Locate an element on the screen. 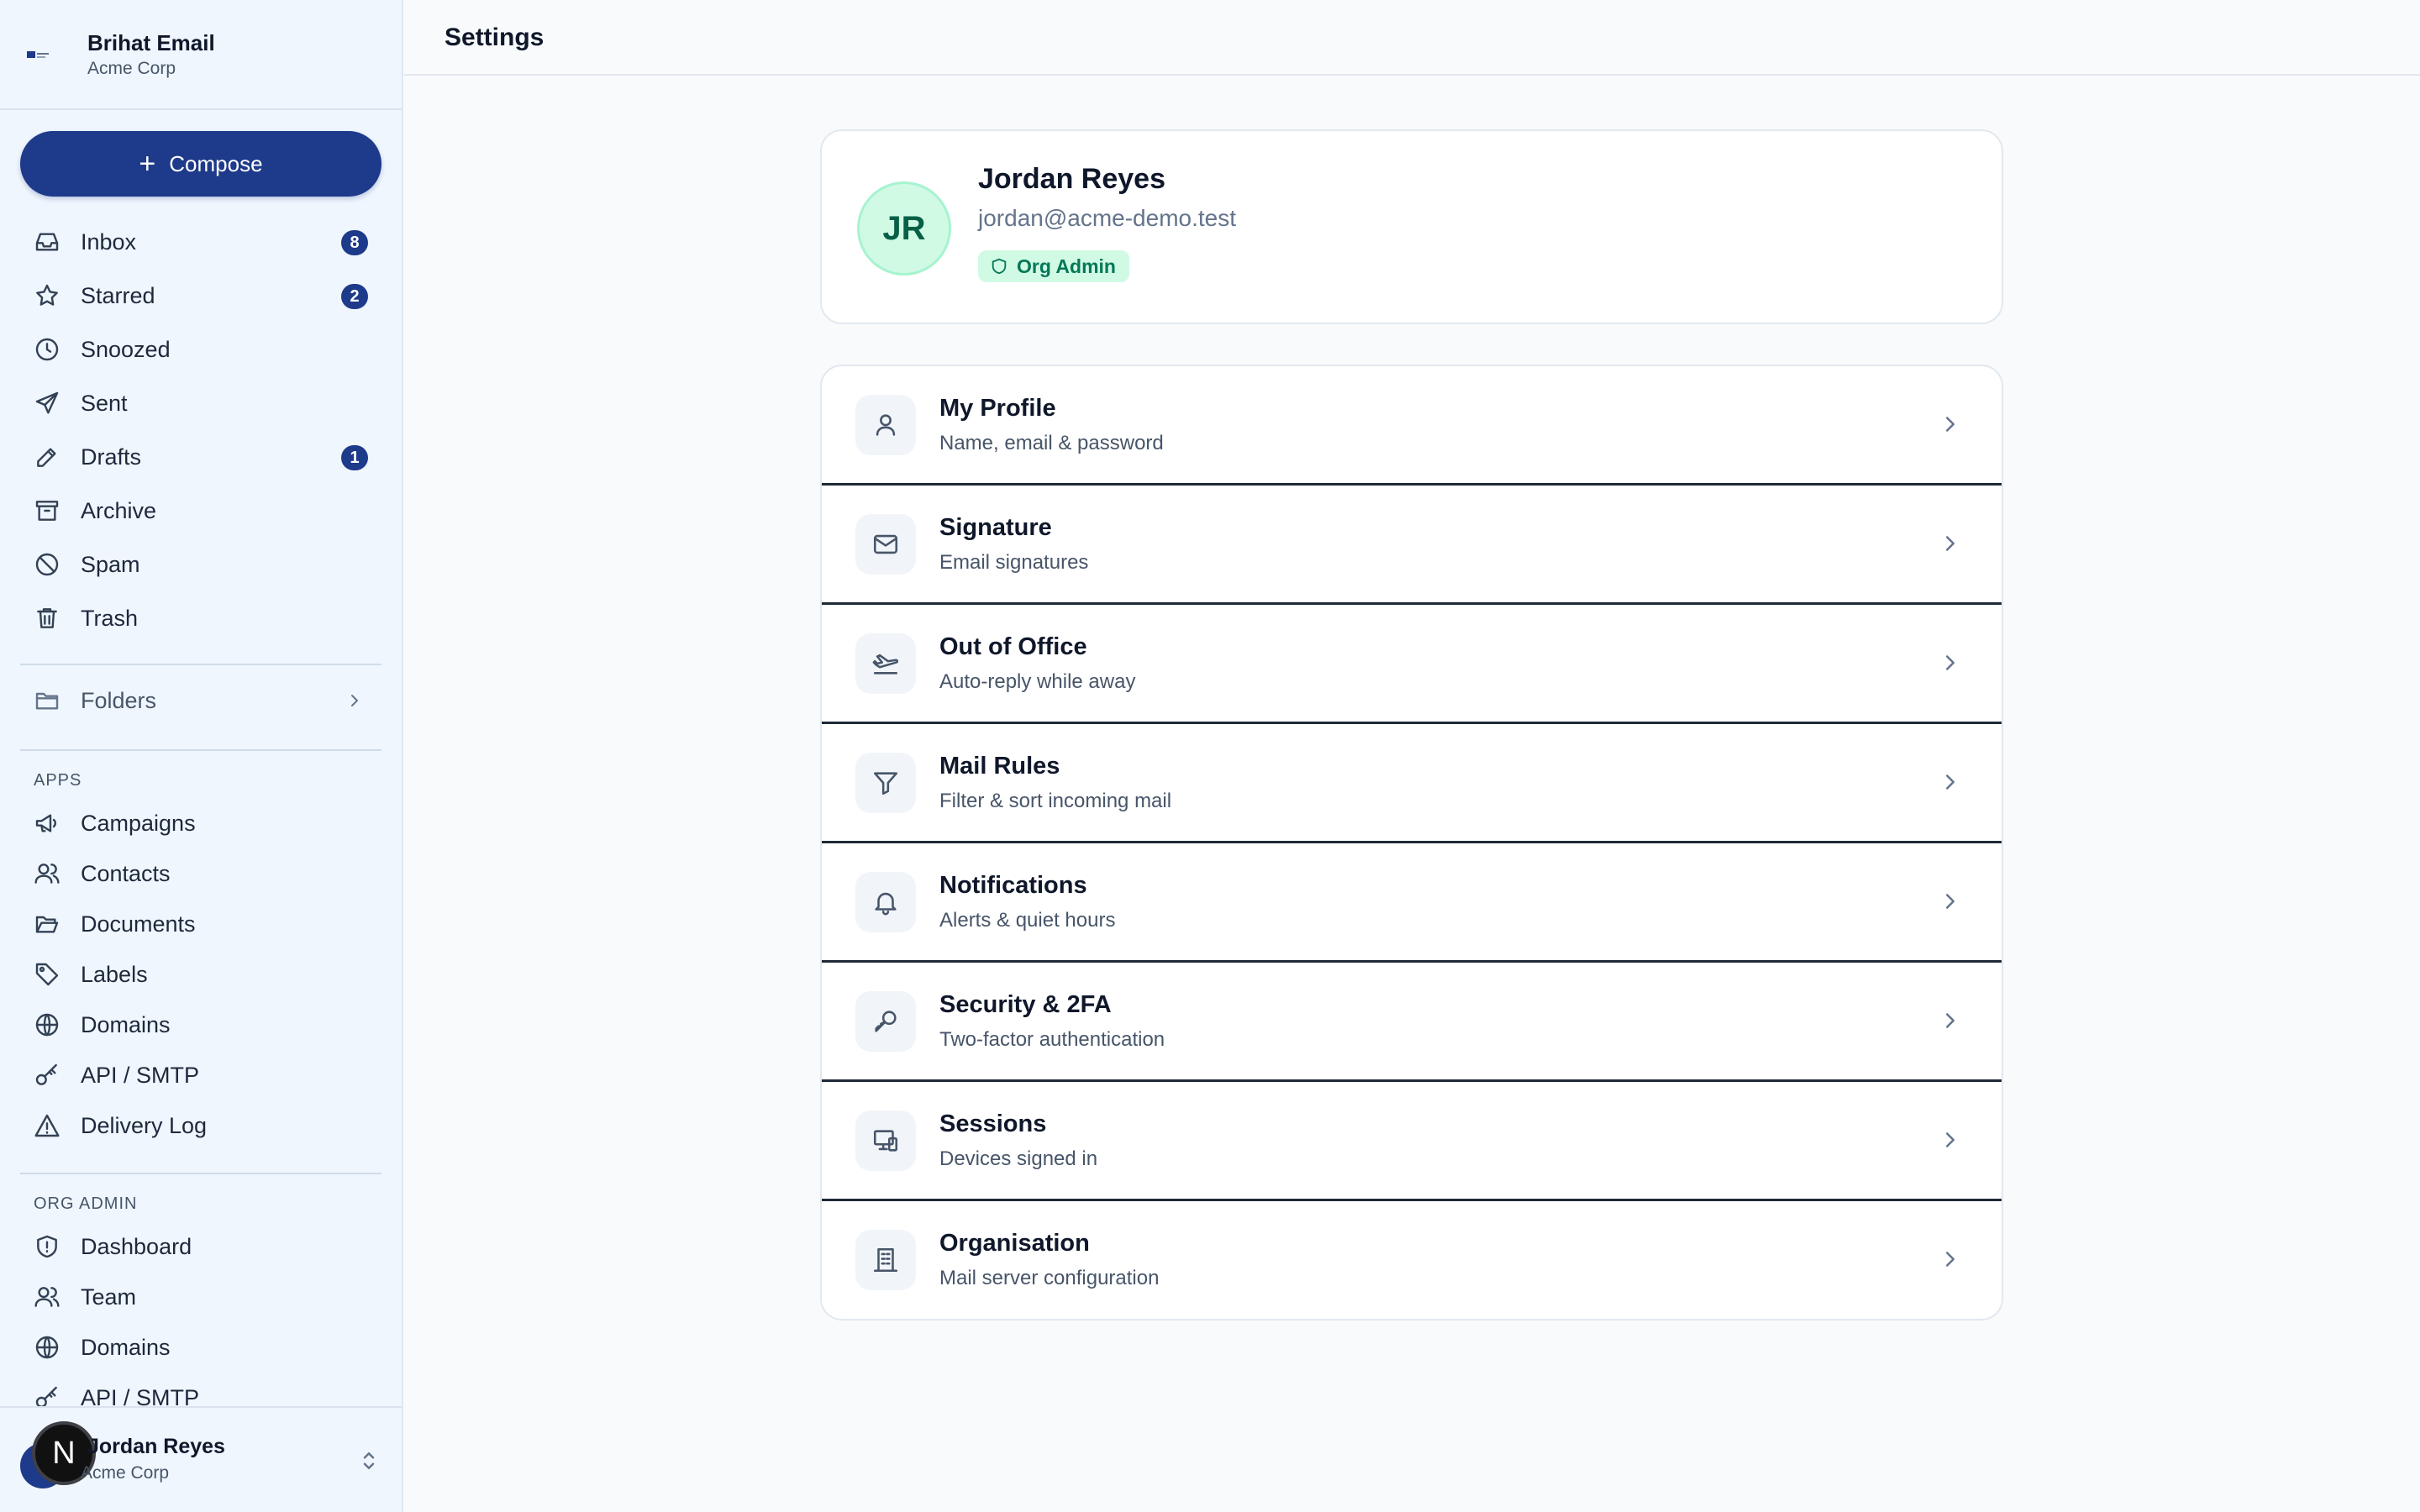  sidebar-item-folders: Folders is located at coordinates (200, 700).